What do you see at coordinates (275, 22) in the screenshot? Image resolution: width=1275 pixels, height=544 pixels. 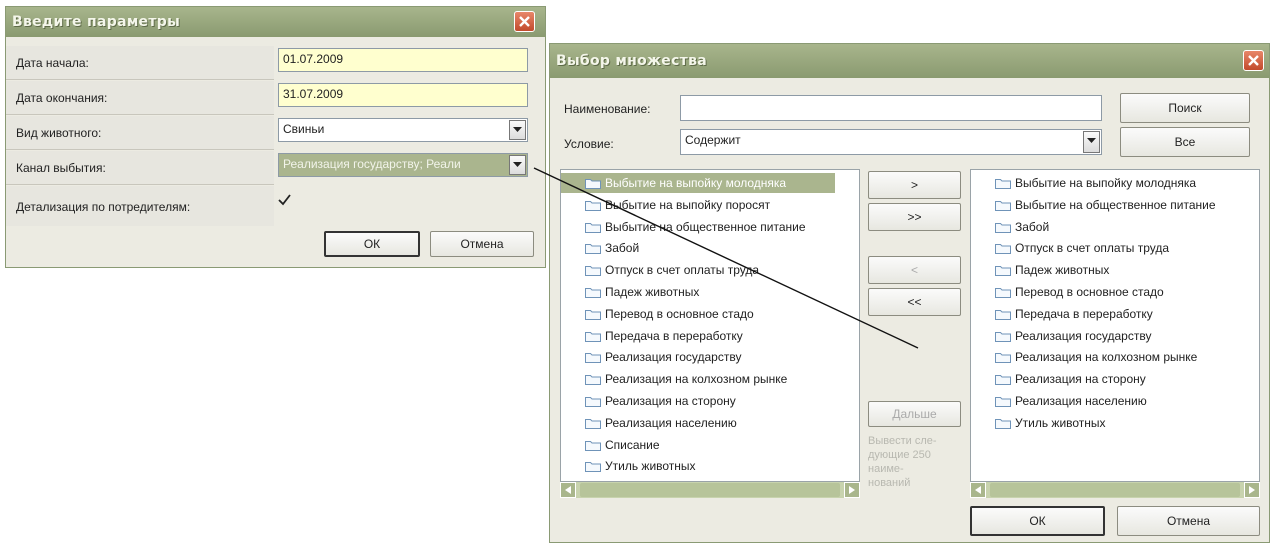 I see `params-titlebar: Введите параметры` at bounding box center [275, 22].